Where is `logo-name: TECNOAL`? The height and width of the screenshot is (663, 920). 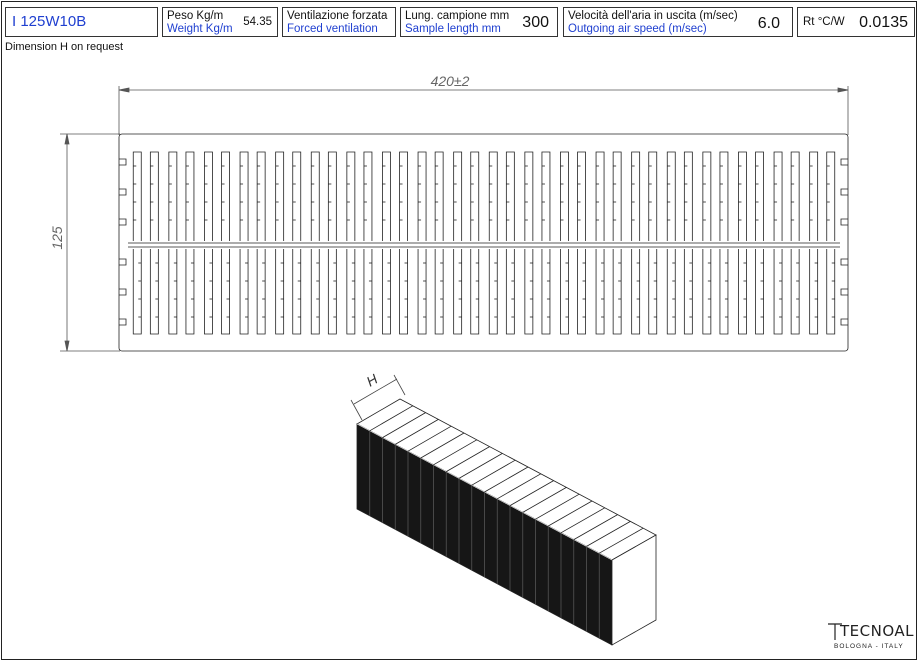 logo-name: TECNOAL is located at coordinates (877, 631).